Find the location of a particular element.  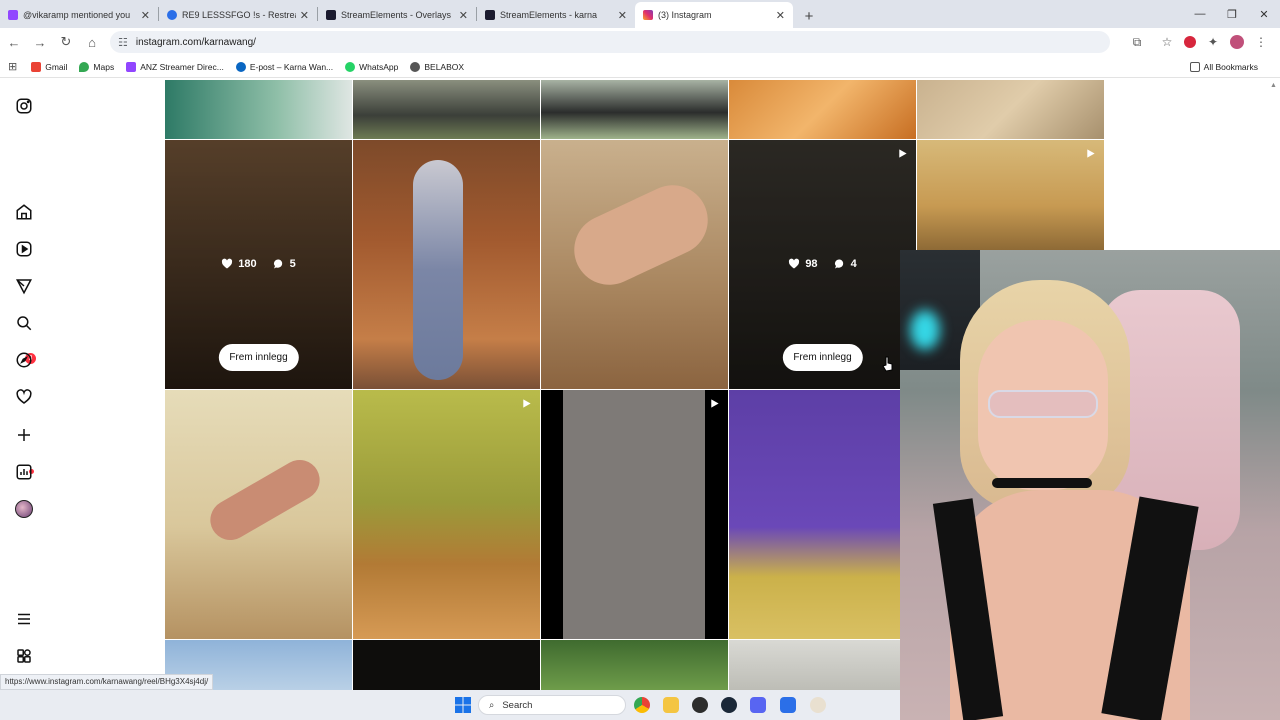

taskbar-search: ⌕ Search is located at coordinates (552, 705).